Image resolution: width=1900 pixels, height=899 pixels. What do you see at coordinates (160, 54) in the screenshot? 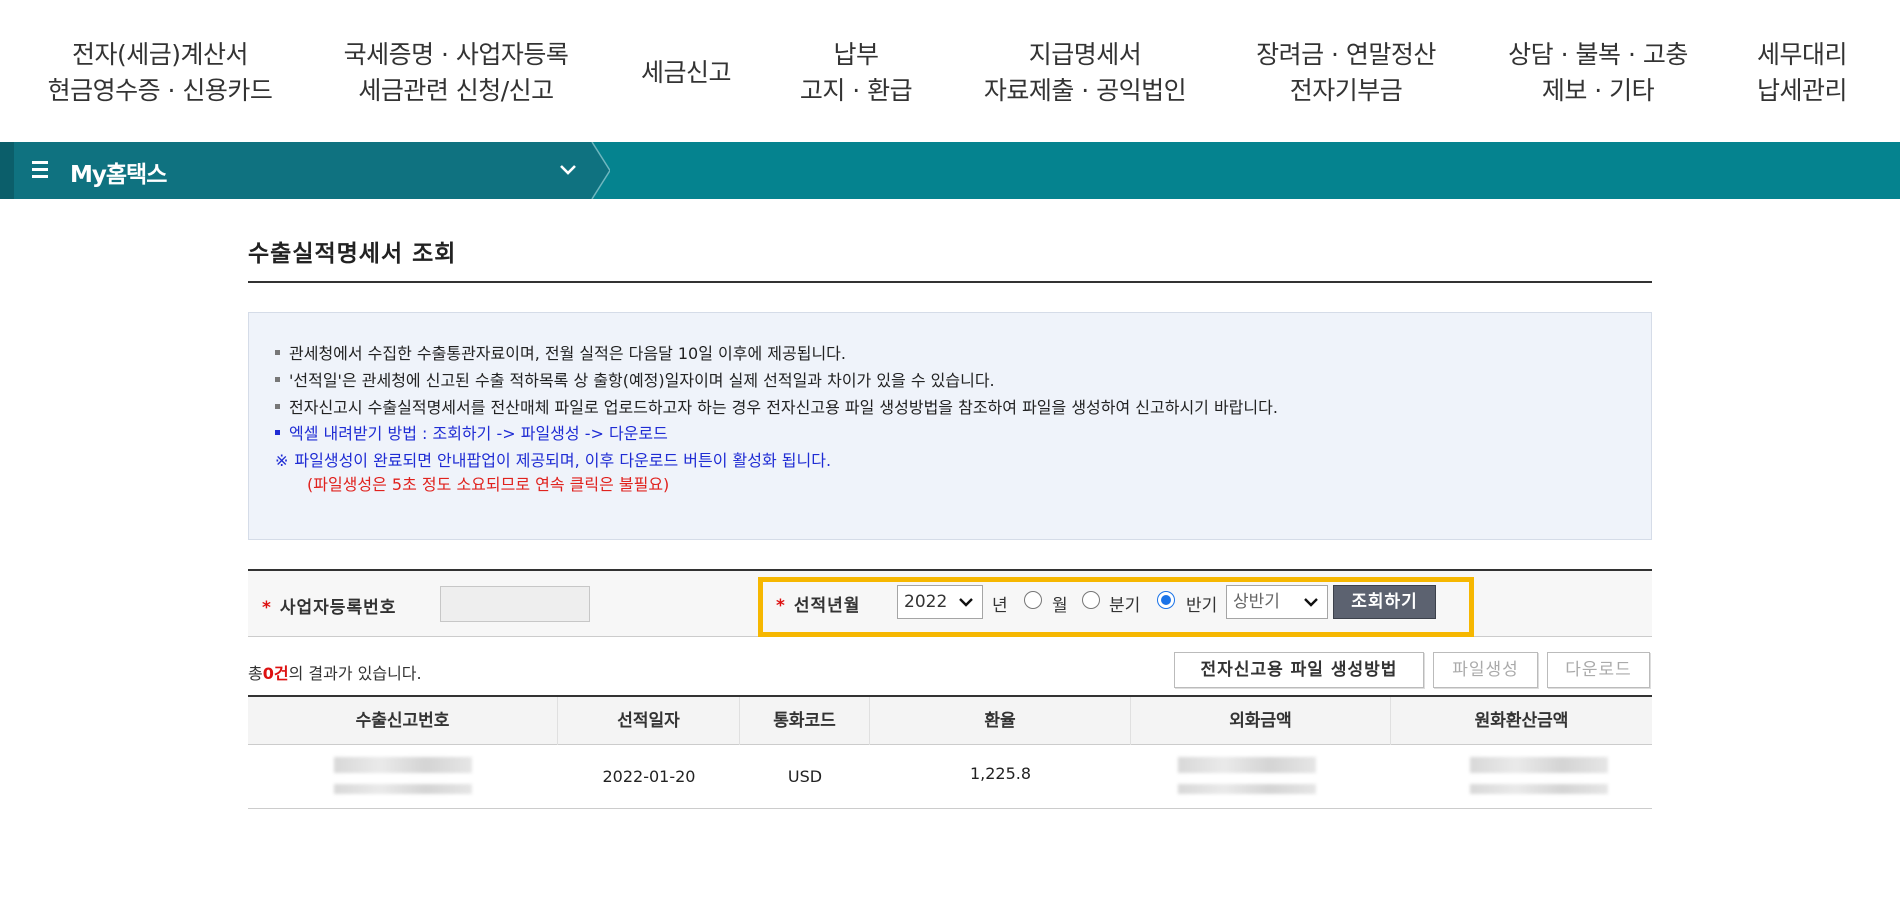
I see `nav-label-line1: 전자(세금)계산서` at bounding box center [160, 54].